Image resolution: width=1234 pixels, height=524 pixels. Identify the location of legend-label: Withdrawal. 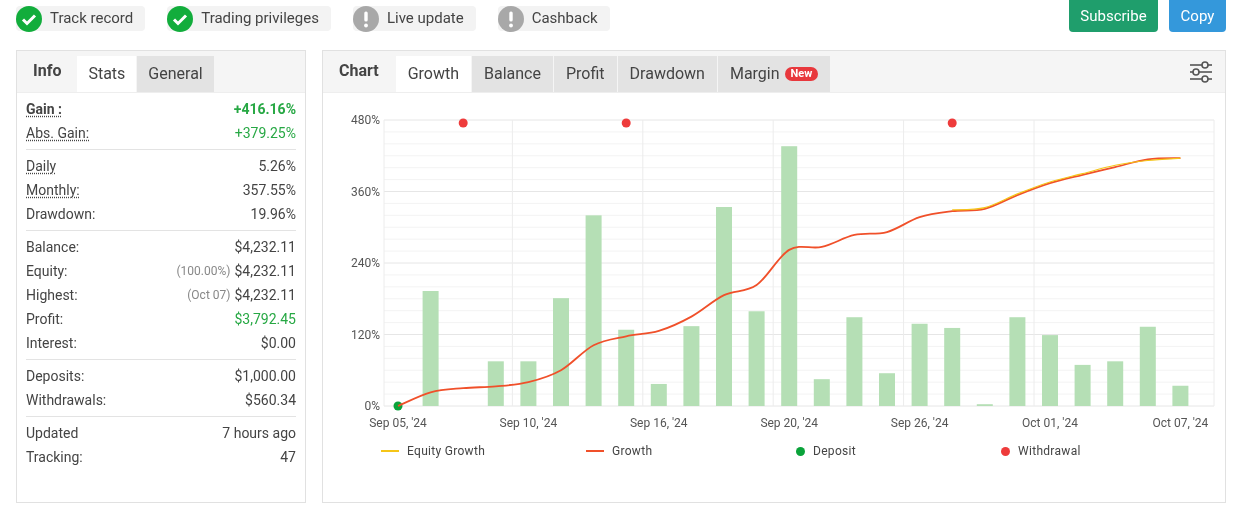
(1049, 451).